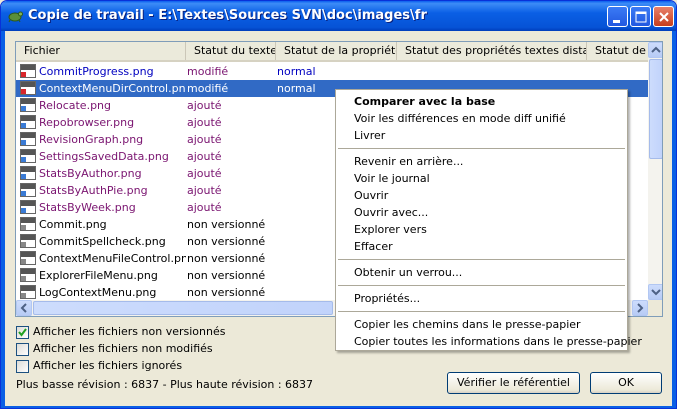  I want to click on scroll-corner, so click(655, 308).